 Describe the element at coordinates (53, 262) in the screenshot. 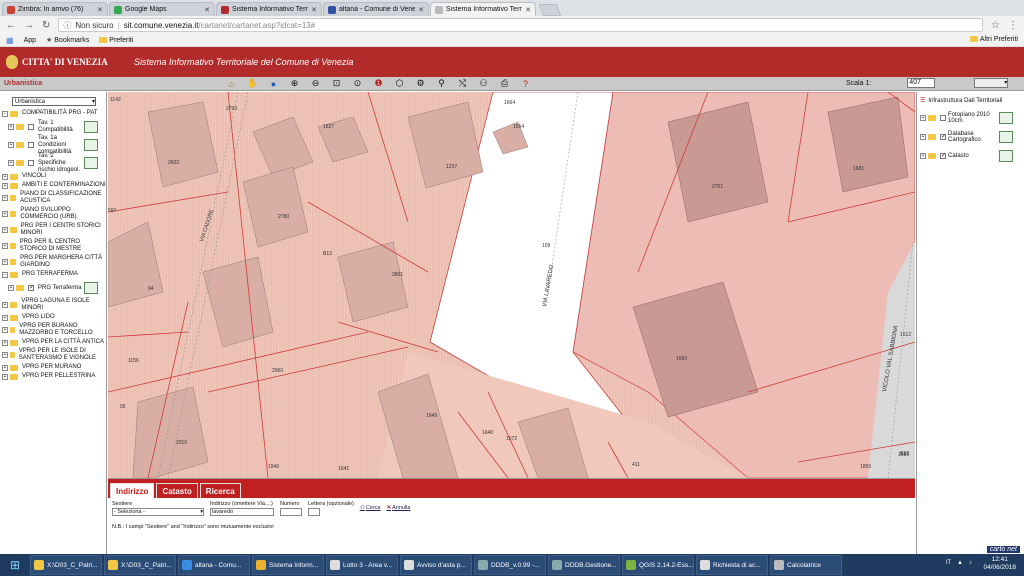

I see `tree-node: + PRG PER MARGHERA CITTÀ GIARDINO` at that location.